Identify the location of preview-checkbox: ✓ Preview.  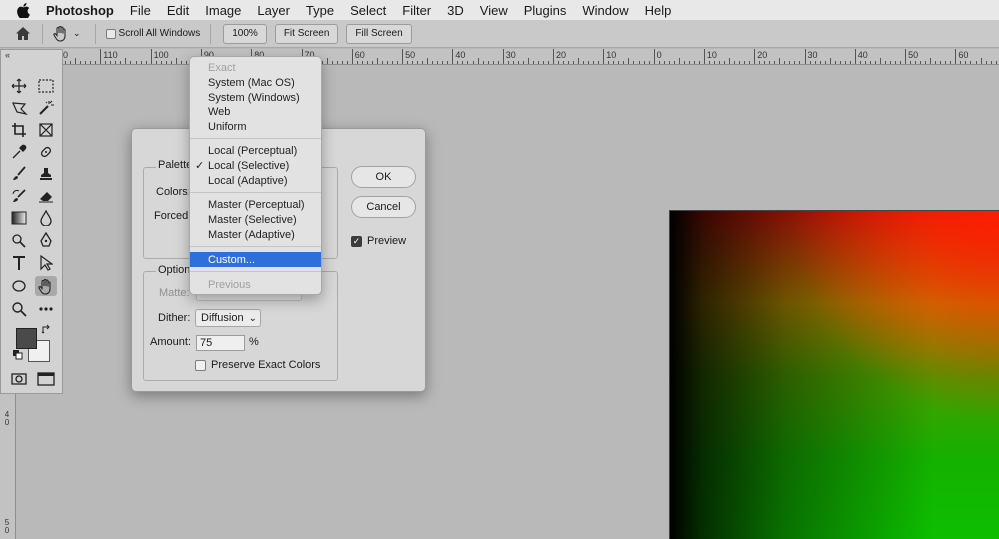
(378, 241).